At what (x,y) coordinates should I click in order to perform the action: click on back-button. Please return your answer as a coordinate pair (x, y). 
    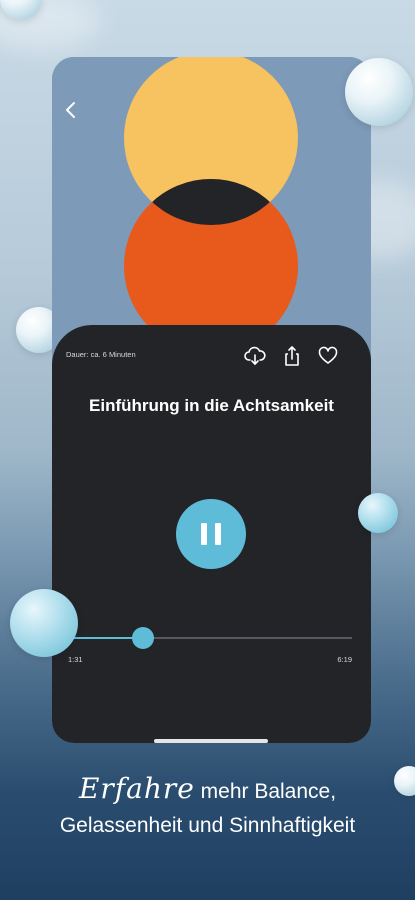
    Looking at the image, I should click on (71, 110).